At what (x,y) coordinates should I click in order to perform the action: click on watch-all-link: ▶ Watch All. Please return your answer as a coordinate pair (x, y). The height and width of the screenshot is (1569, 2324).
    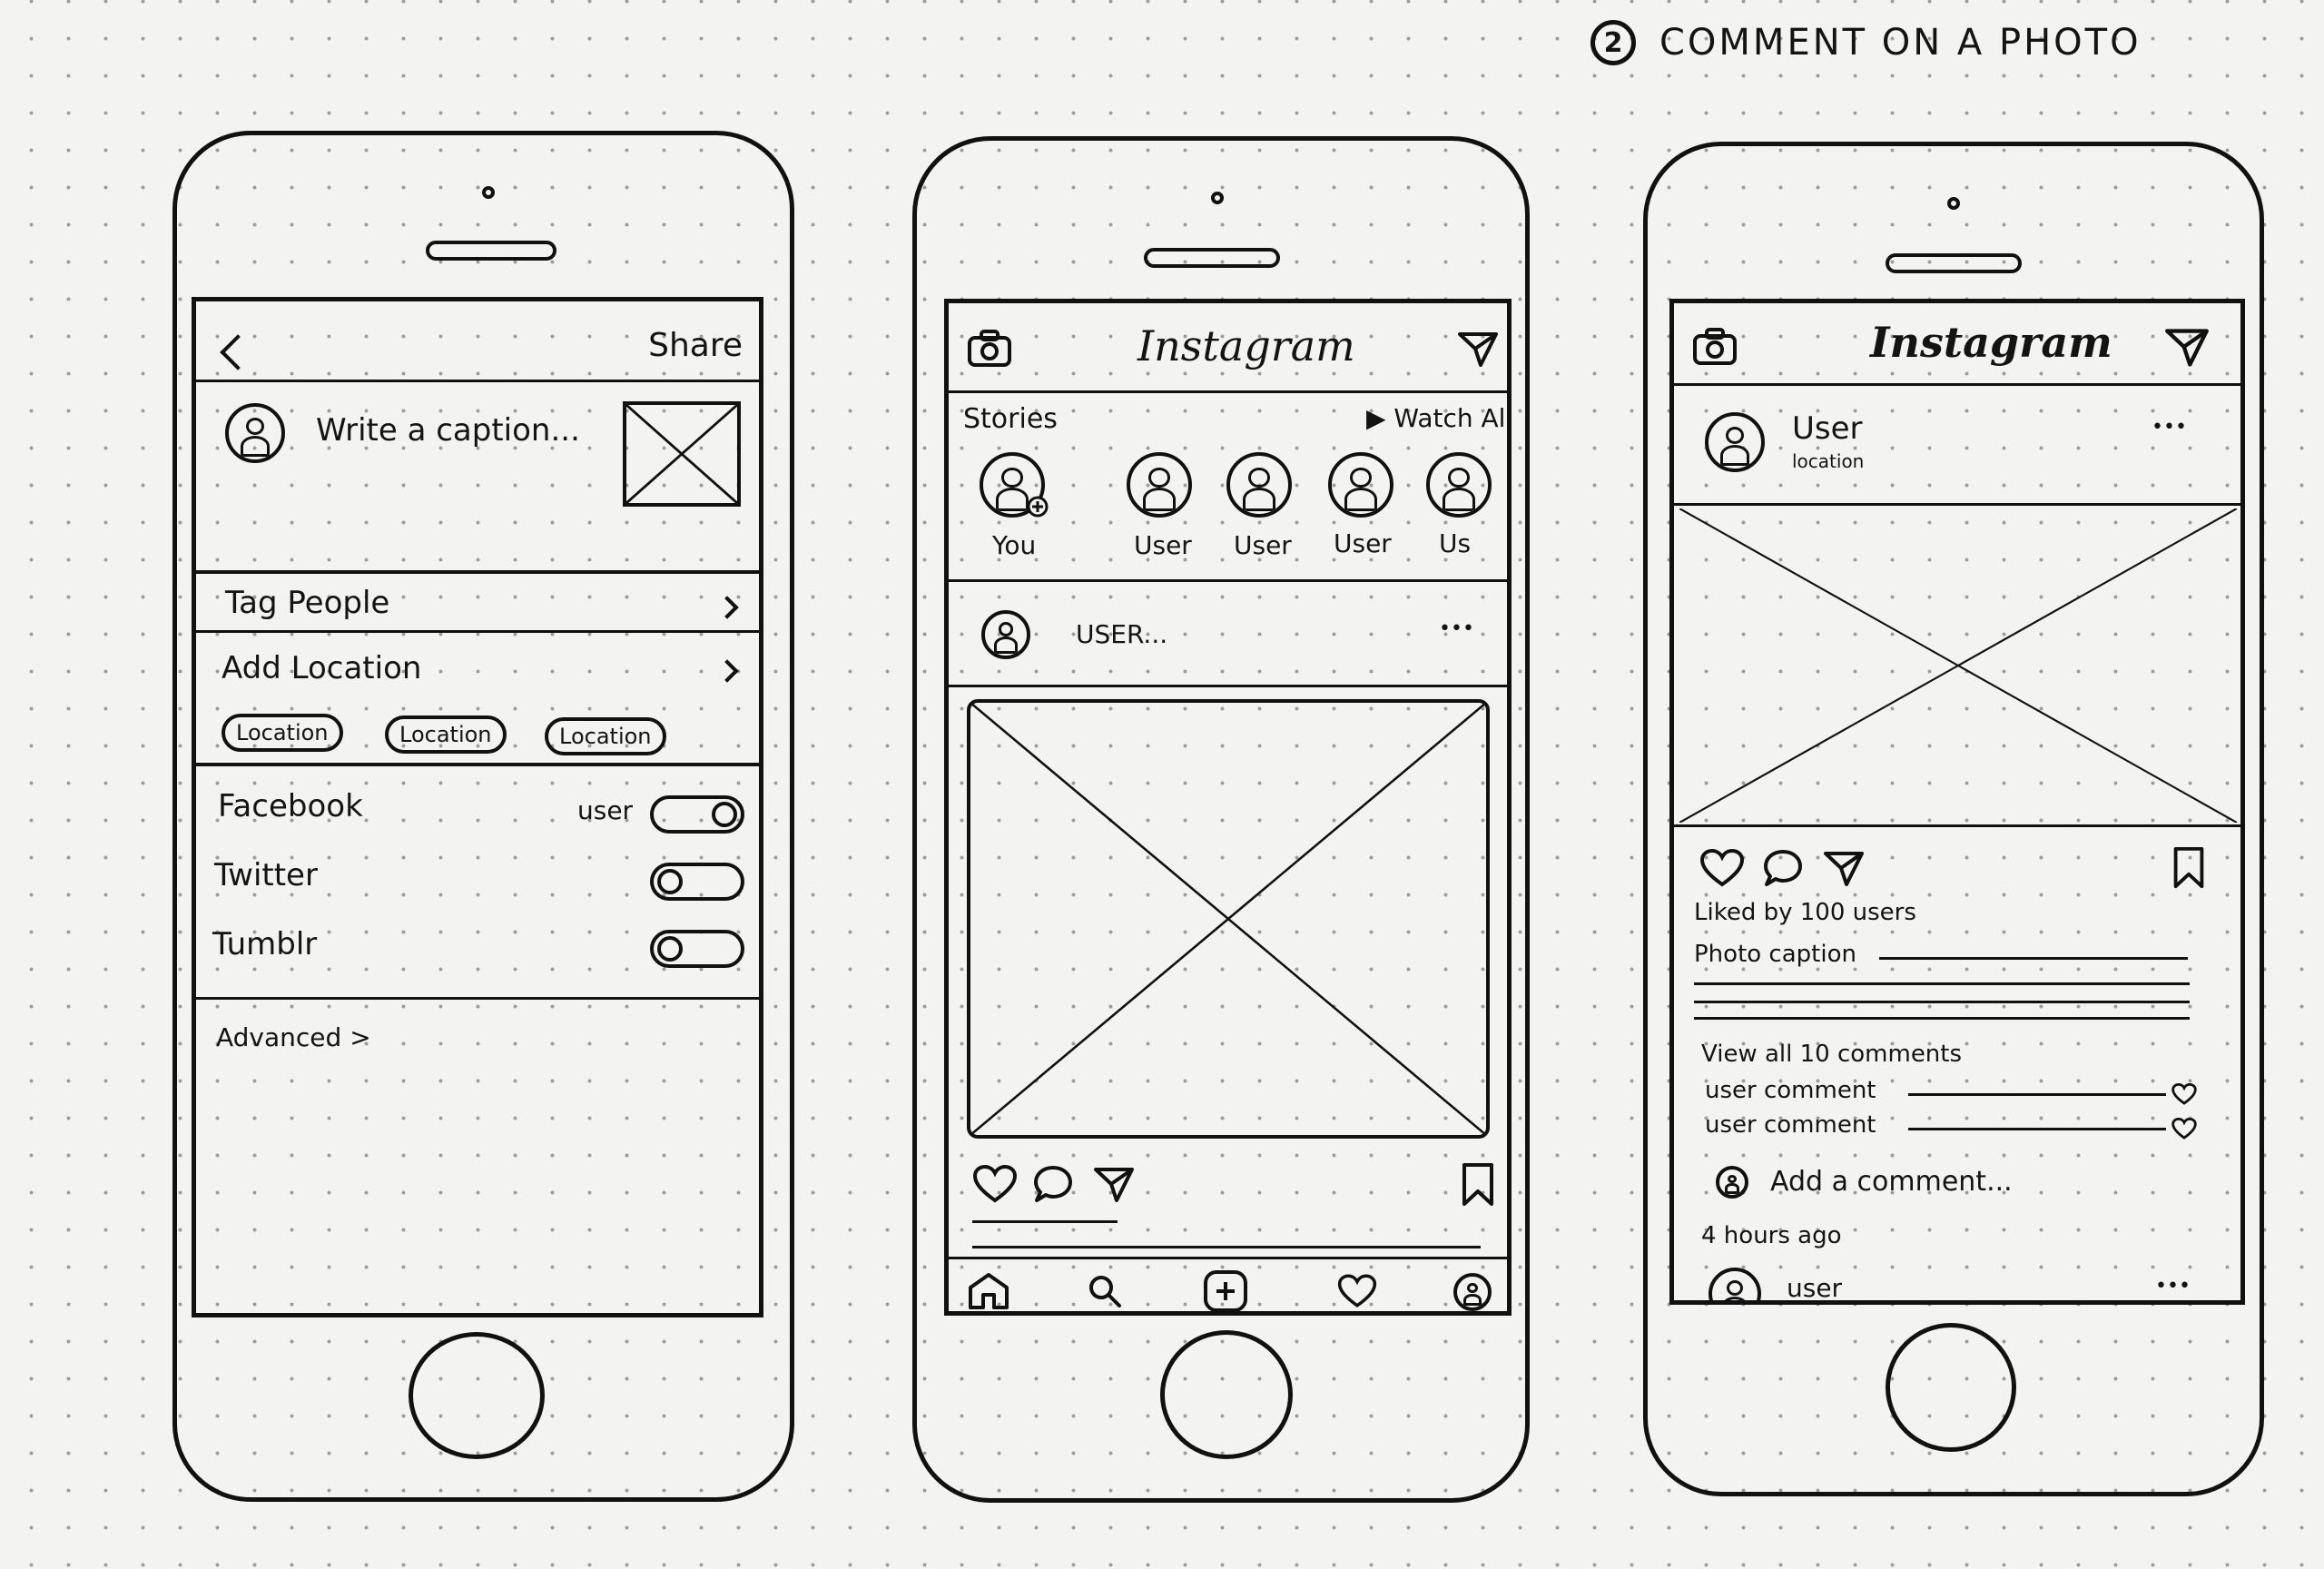
    Looking at the image, I should click on (1436, 418).